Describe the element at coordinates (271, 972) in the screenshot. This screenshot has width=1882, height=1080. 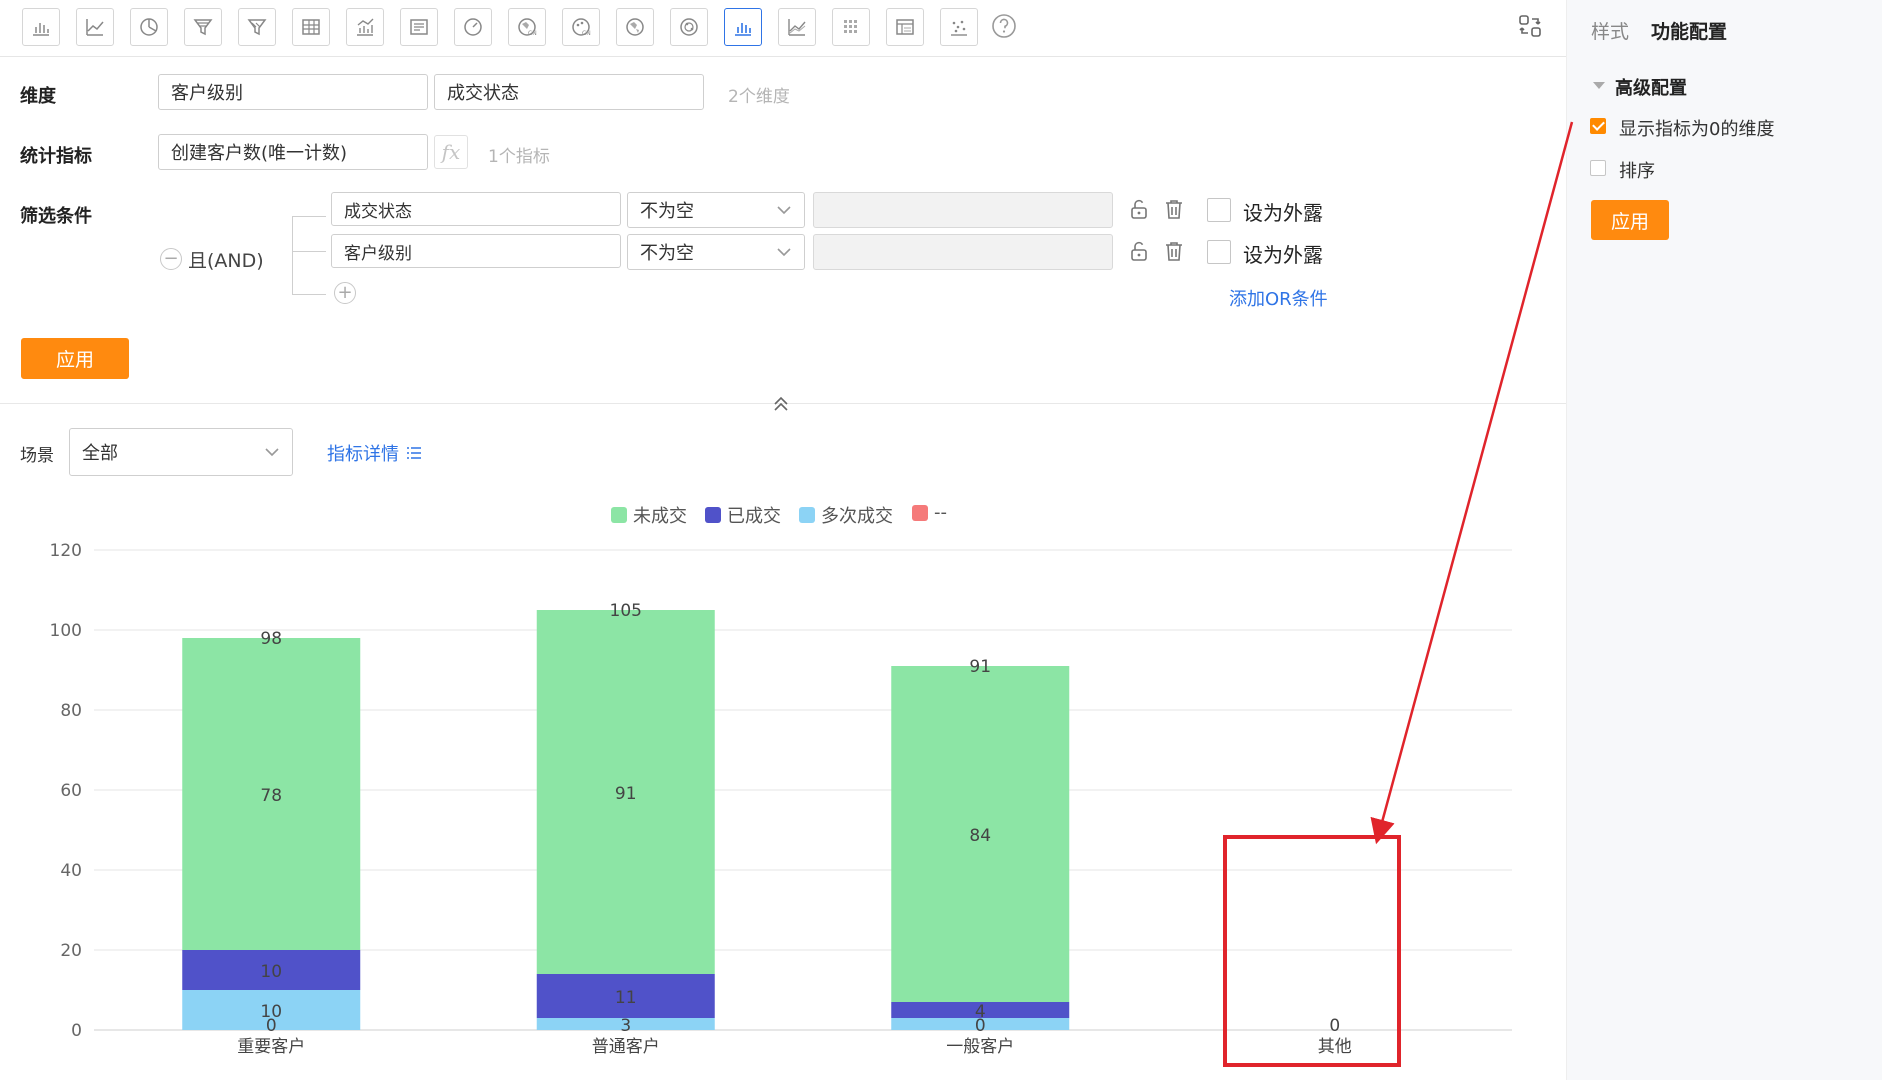
I see `data-label: 10` at that location.